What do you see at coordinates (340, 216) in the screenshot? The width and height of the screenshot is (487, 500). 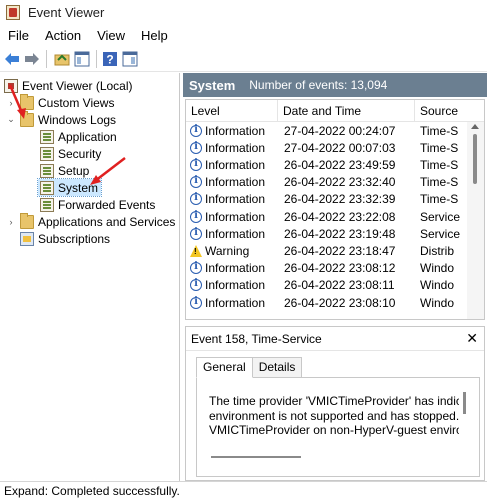 I see `cell-date-and-time: 26-04-2022 23:22:08` at bounding box center [340, 216].